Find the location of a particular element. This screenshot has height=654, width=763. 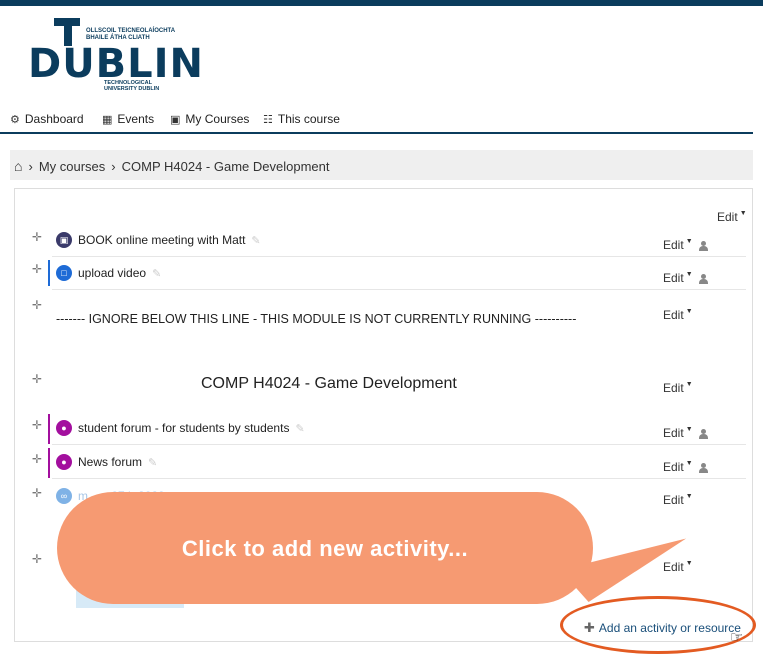

nav-this-course-label: This course is located at coordinates (308, 119).